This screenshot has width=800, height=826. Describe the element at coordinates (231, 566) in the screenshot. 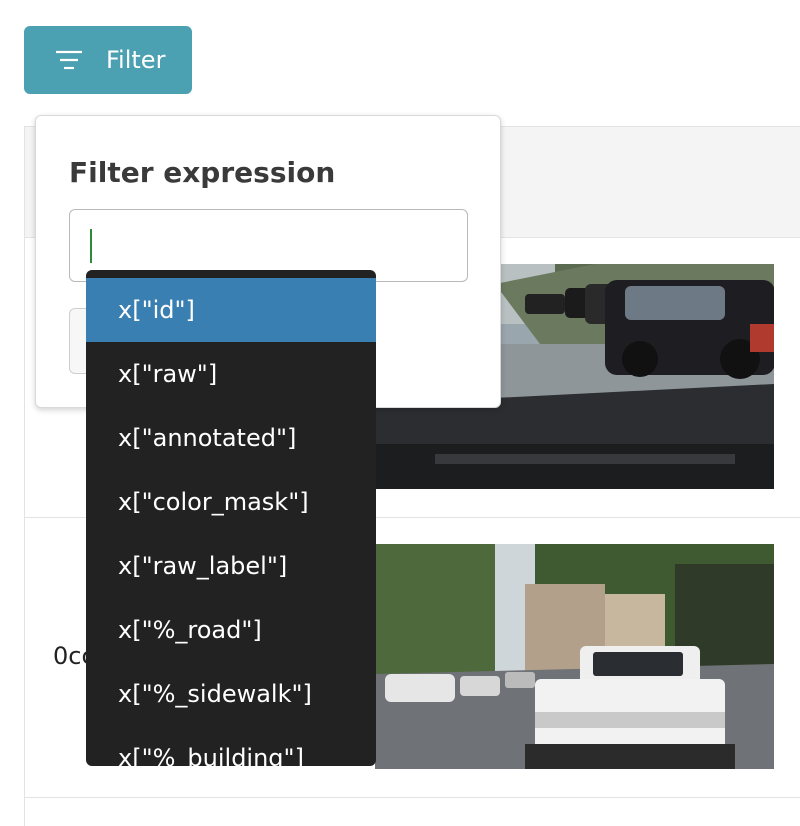

I see `dropdown-item: x["raw_label"]` at that location.